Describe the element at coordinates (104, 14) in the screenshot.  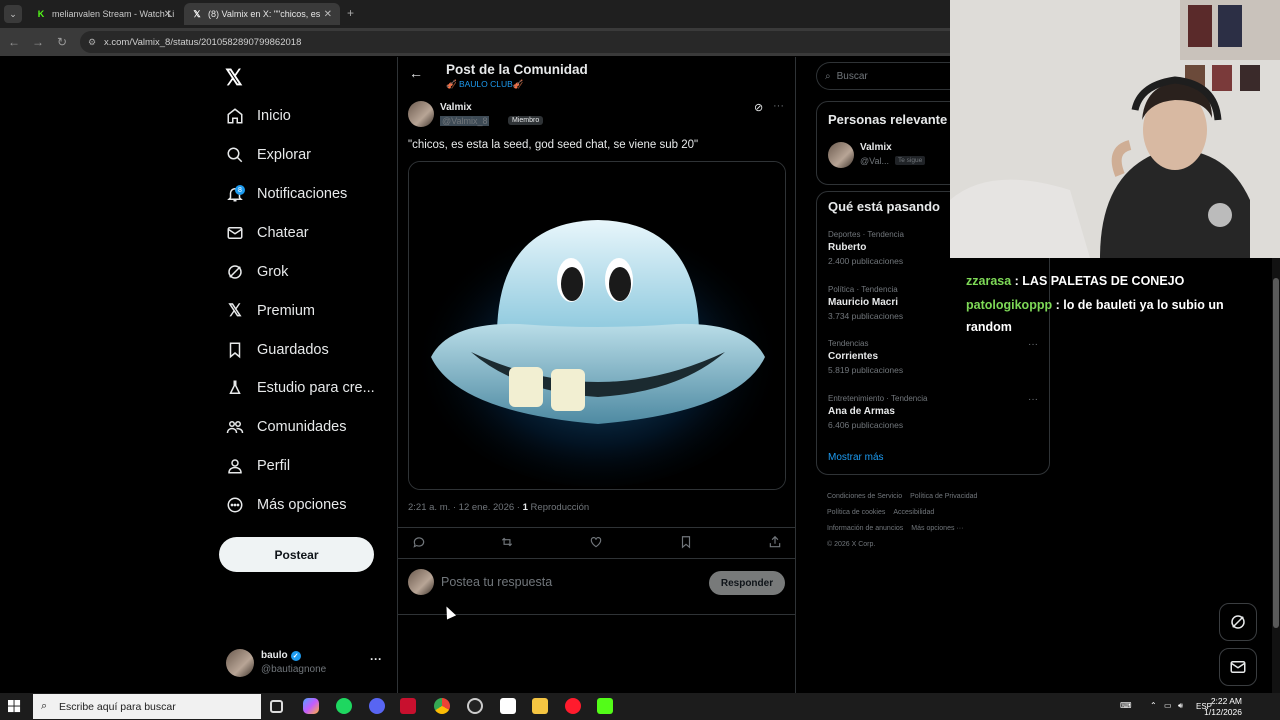
I see `browser-tab-kick: K melianvalen Stream - Watch Li ✕` at that location.